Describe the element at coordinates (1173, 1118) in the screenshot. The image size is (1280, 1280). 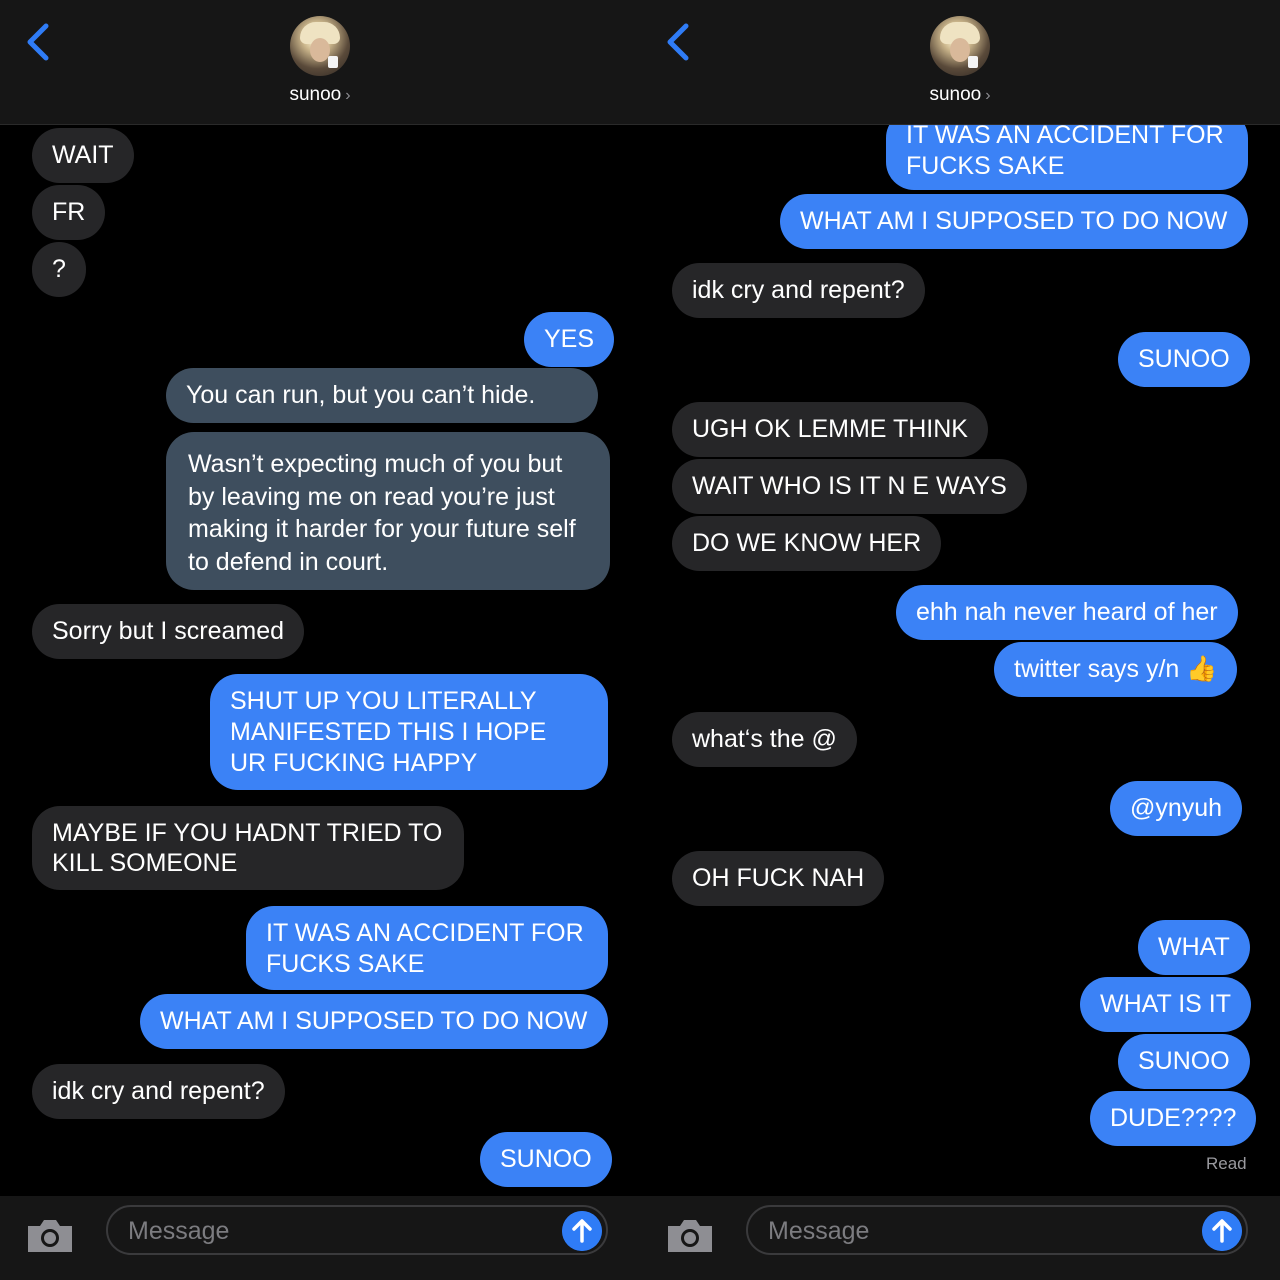
I see `outgoing-message: DUDE????` at that location.